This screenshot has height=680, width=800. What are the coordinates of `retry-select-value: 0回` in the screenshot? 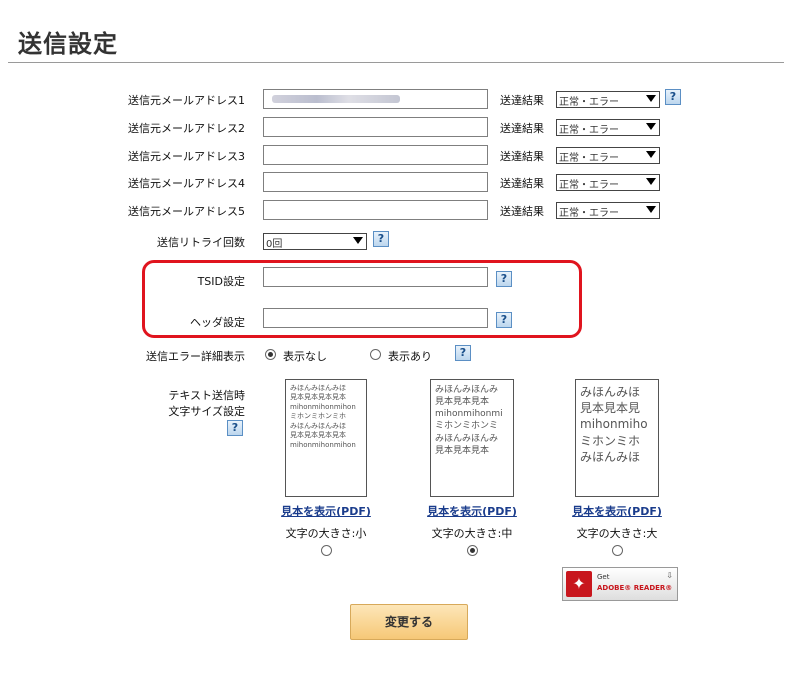 It's located at (274, 244).